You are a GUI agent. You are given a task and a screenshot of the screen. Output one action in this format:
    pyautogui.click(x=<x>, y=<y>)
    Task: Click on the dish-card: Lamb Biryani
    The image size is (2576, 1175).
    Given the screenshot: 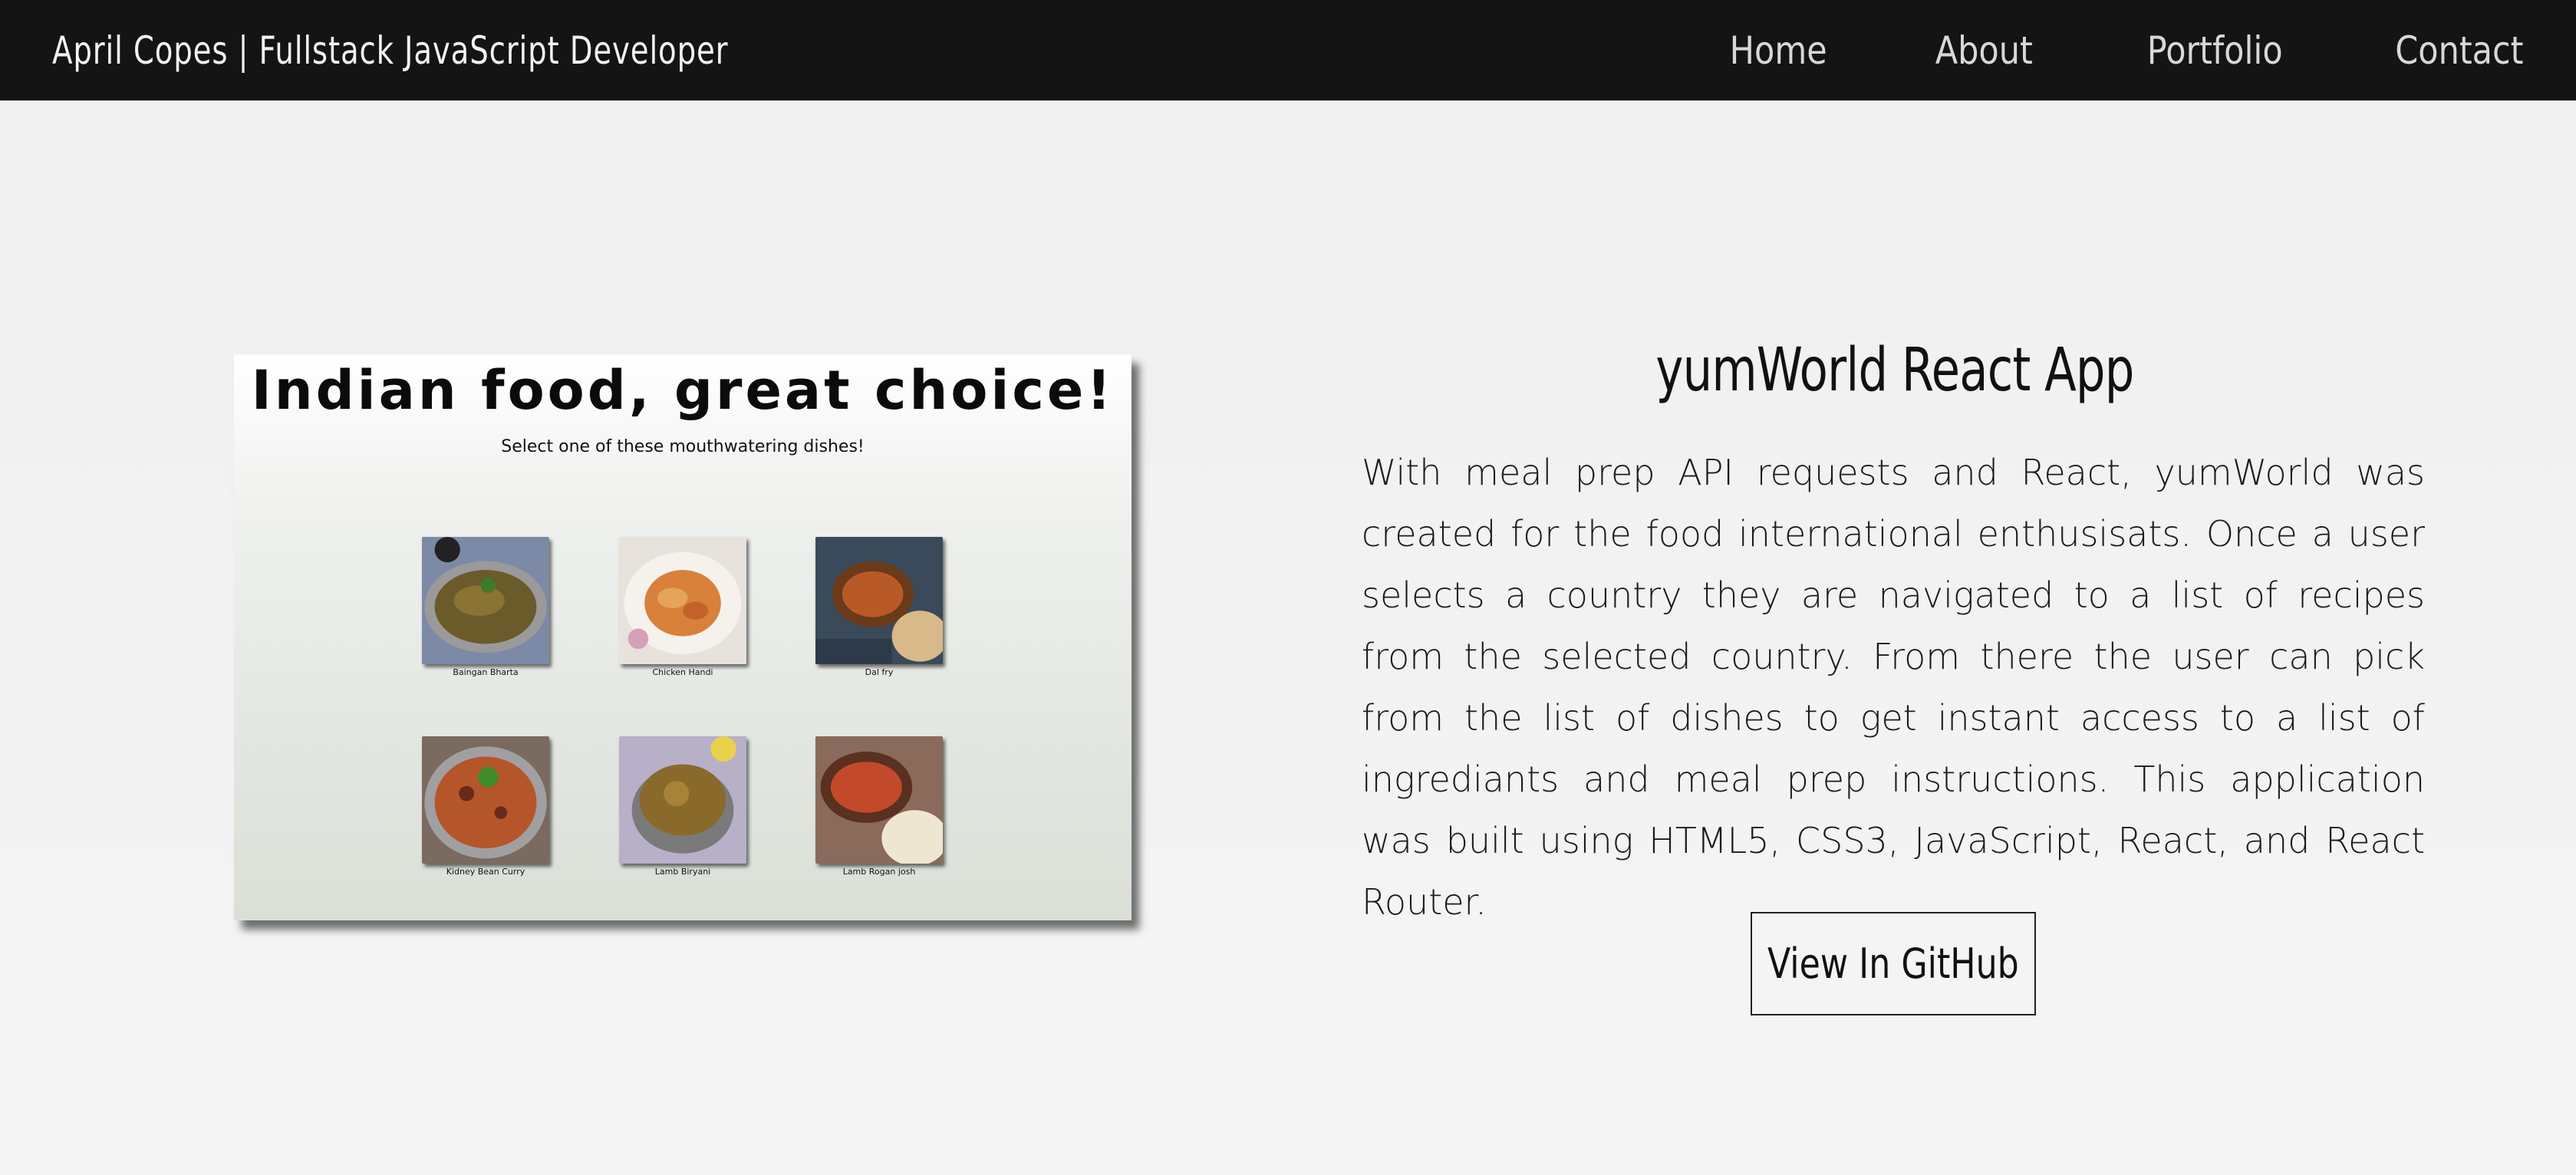 What is the action you would take?
    pyautogui.click(x=682, y=806)
    